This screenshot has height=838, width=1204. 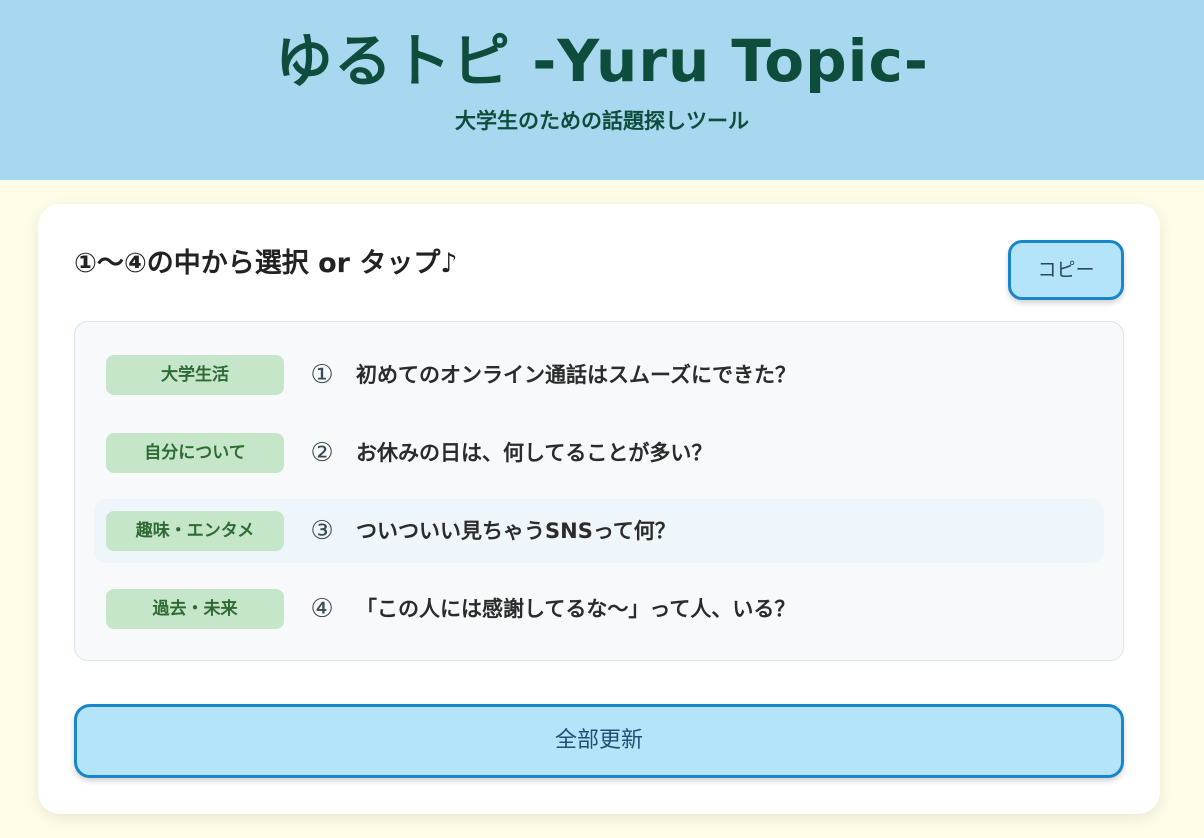 I want to click on category-tag: 過去・未来, so click(x=195, y=609).